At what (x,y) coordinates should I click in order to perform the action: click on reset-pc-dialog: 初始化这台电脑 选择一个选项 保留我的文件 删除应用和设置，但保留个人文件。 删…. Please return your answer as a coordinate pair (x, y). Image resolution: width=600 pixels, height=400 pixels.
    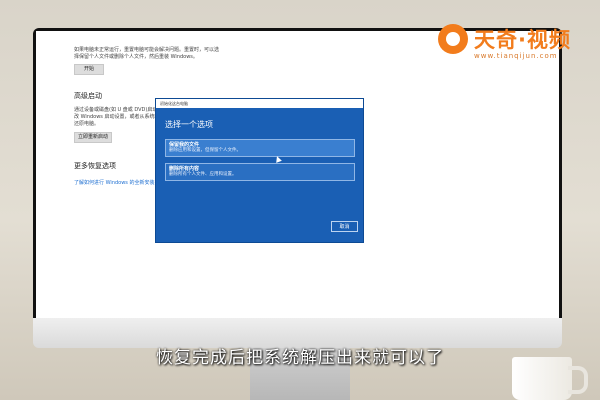
    Looking at the image, I should click on (259, 170).